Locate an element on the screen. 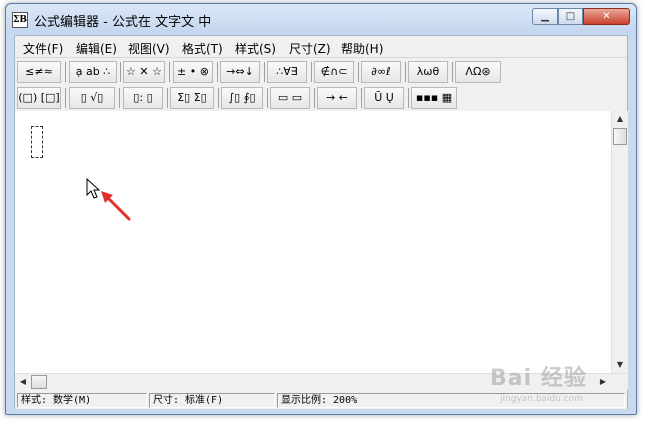 The image size is (645, 426). title-bar: ΣΒ 公式编辑器 - 公式在 文字文 中 ▁ □ ✕ is located at coordinates (321, 19).